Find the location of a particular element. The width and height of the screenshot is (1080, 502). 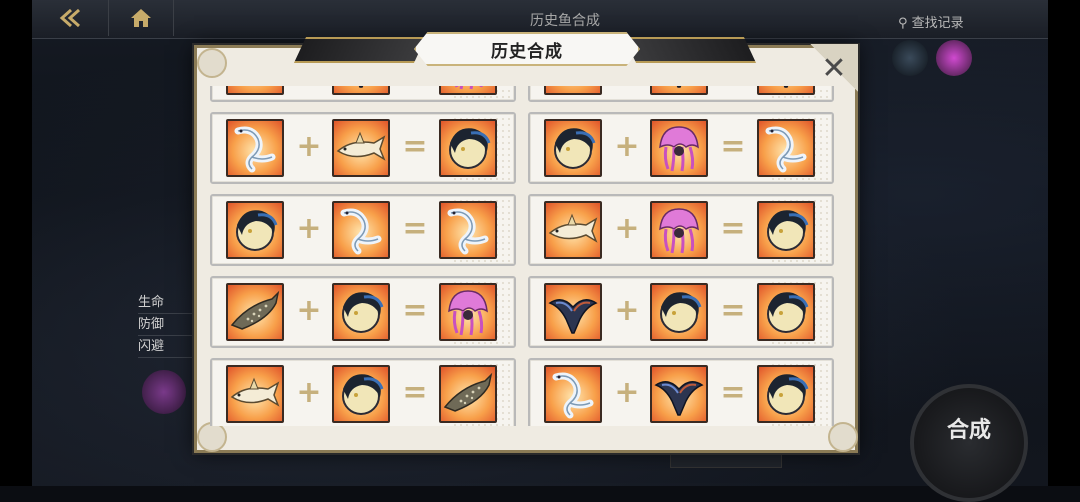

stats-list: 生命 防御 闪避 is located at coordinates (168, 325).